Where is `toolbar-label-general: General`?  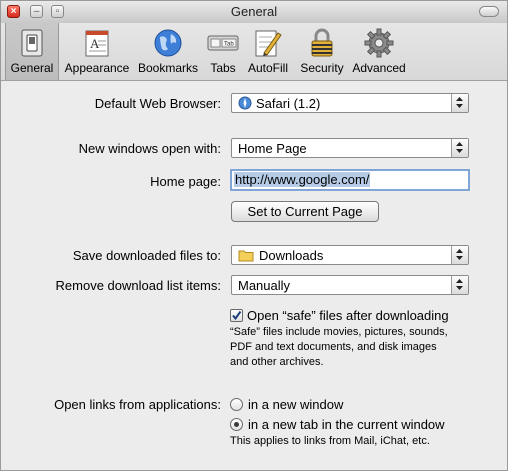
toolbar-label-general: General is located at coordinates (32, 68).